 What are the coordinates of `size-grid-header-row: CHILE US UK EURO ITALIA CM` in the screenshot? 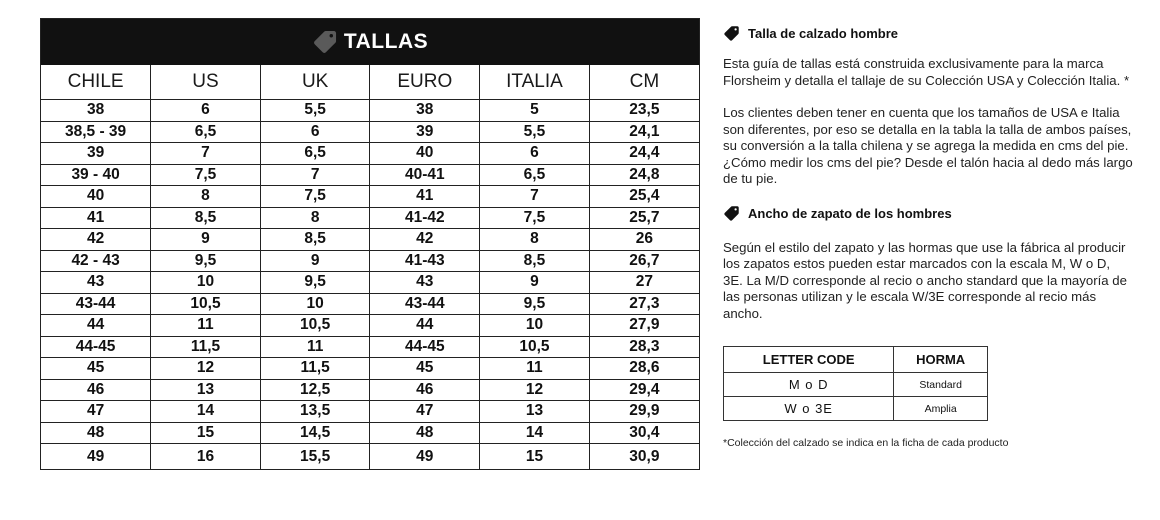 It's located at (370, 82).